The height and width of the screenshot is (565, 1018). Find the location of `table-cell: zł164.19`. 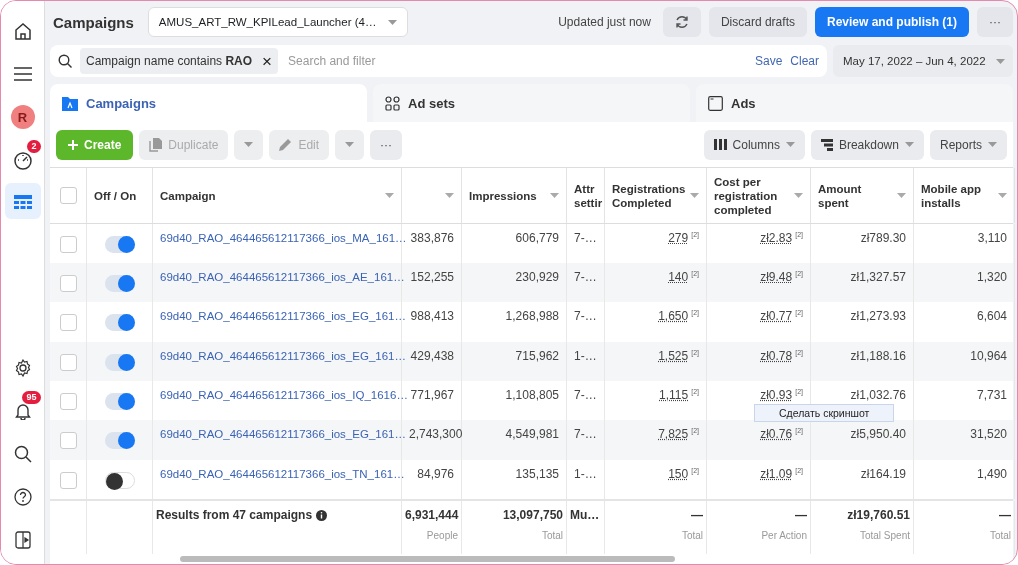

table-cell: zł164.19 is located at coordinates (862, 479).